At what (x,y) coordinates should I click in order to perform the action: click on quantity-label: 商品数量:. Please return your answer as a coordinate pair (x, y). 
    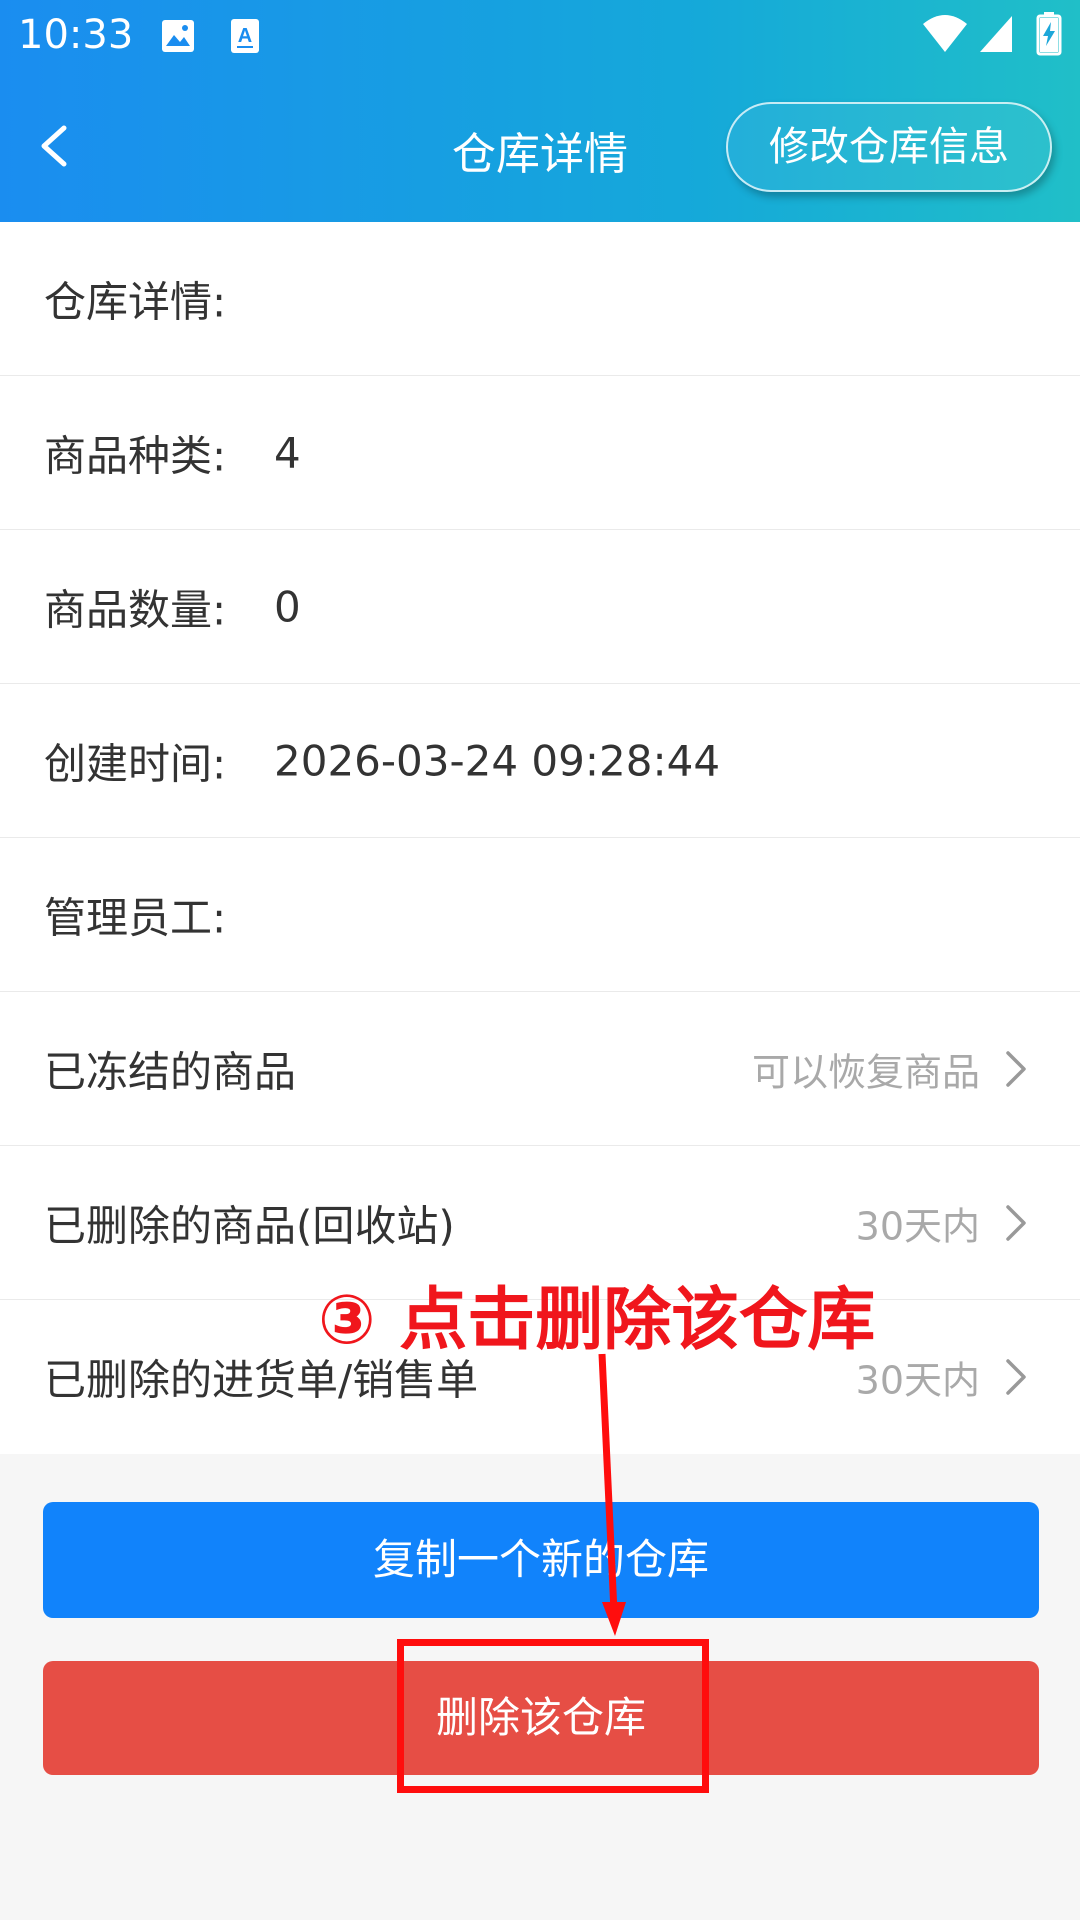
    Looking at the image, I should click on (135, 609).